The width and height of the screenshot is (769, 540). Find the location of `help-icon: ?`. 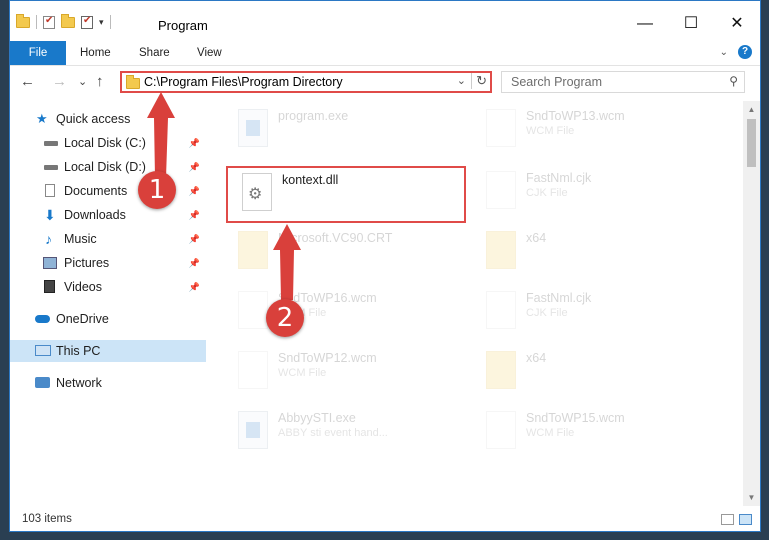

help-icon: ? is located at coordinates (745, 52).